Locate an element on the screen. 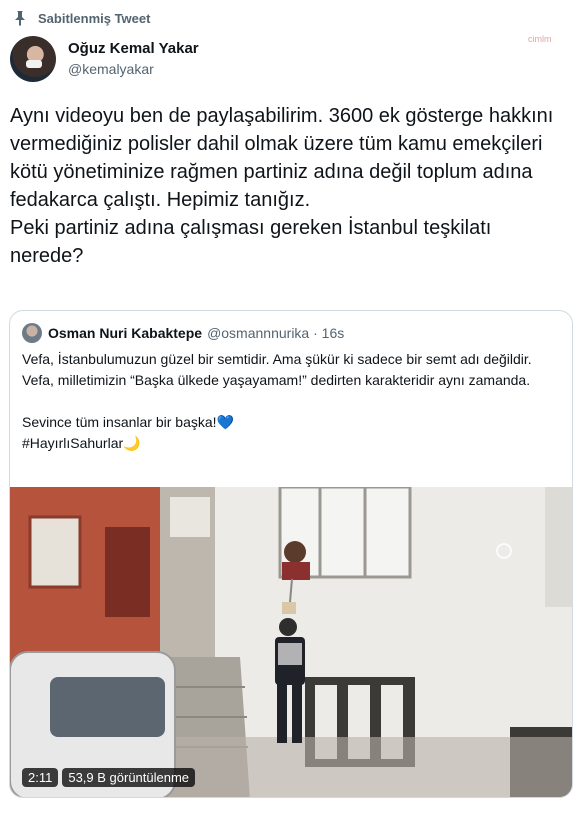 The height and width of the screenshot is (814, 586). video-duration: 2:11 is located at coordinates (40, 777).